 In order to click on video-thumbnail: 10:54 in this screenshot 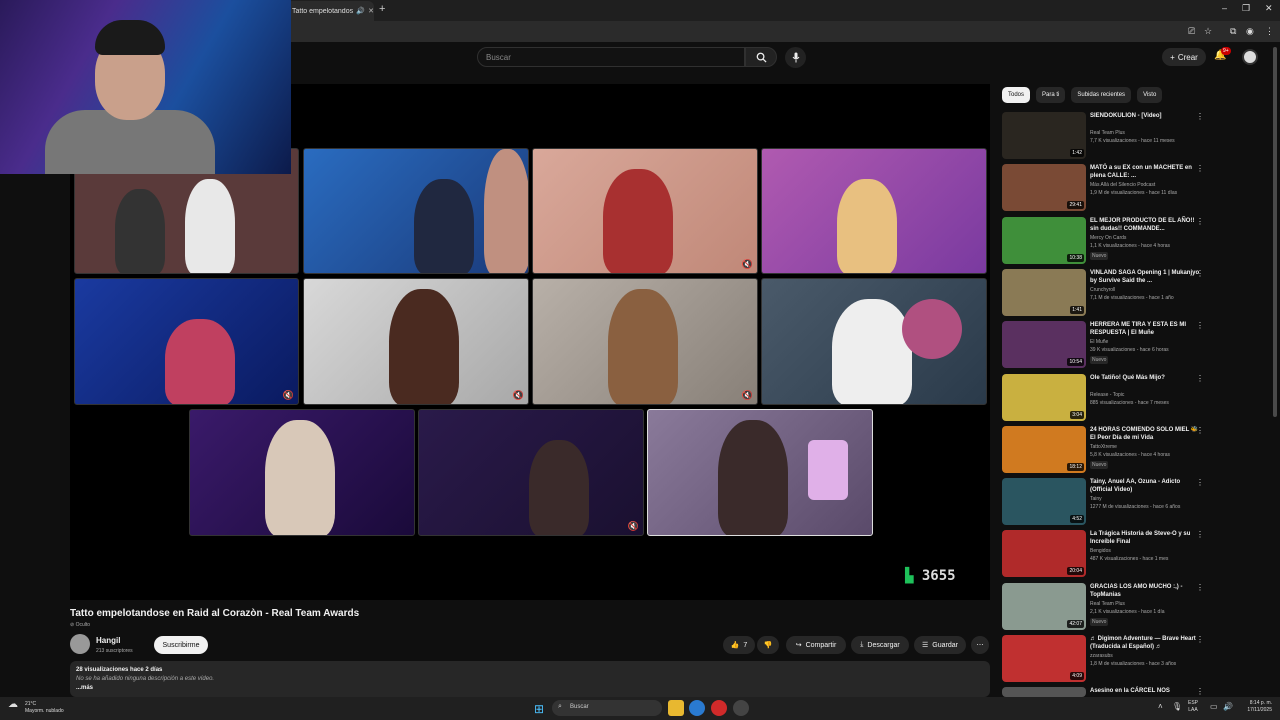, I will do `click(1044, 345)`.